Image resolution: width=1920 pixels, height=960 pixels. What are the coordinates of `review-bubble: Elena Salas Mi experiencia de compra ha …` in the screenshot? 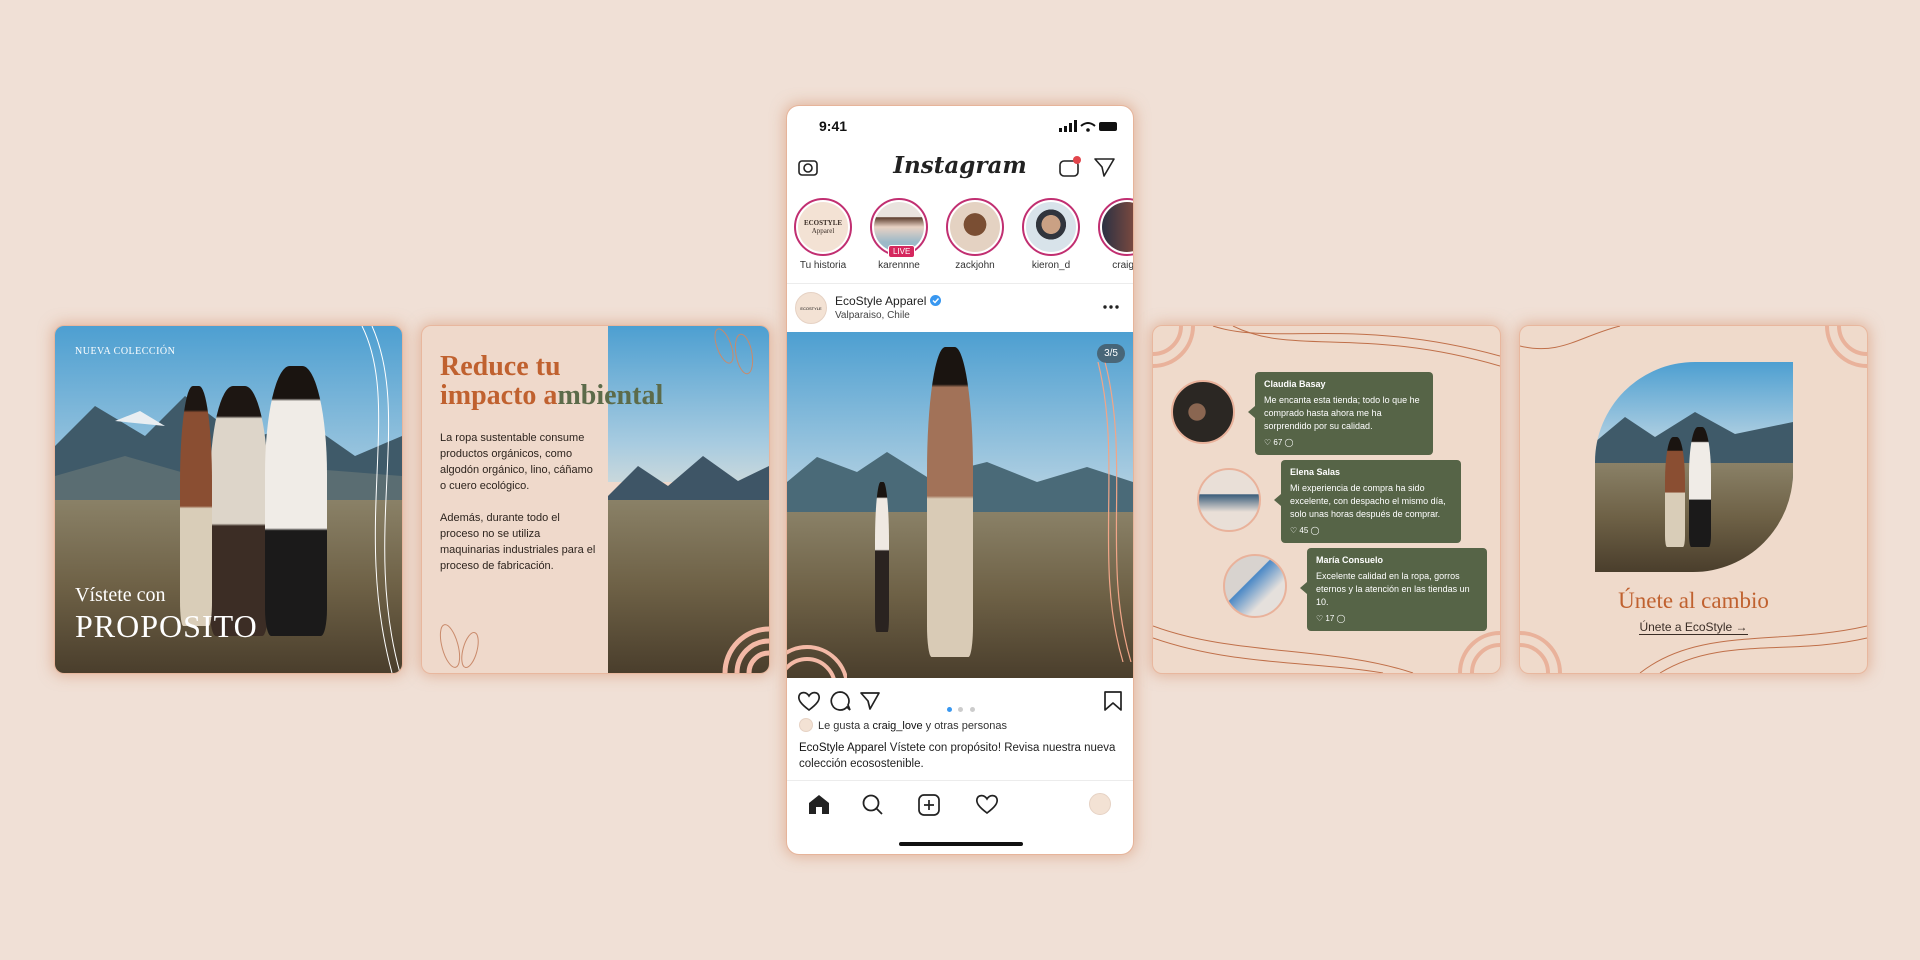 It's located at (1367, 501).